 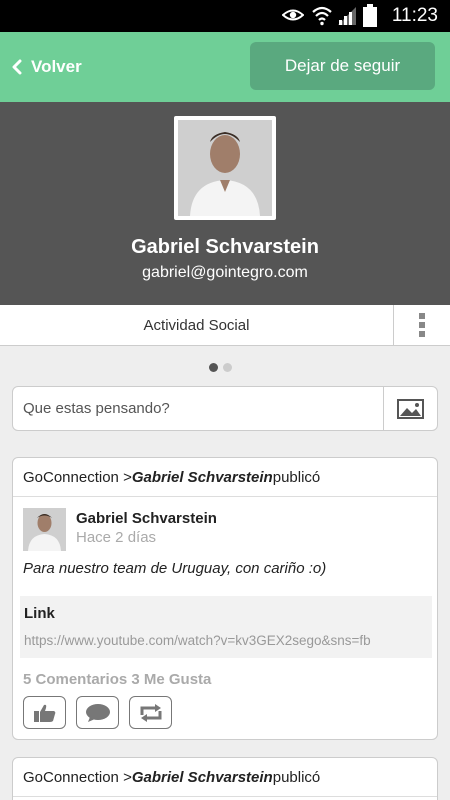 What do you see at coordinates (146, 518) in the screenshot?
I see `post-author-name: Gabriel Schvarstein` at bounding box center [146, 518].